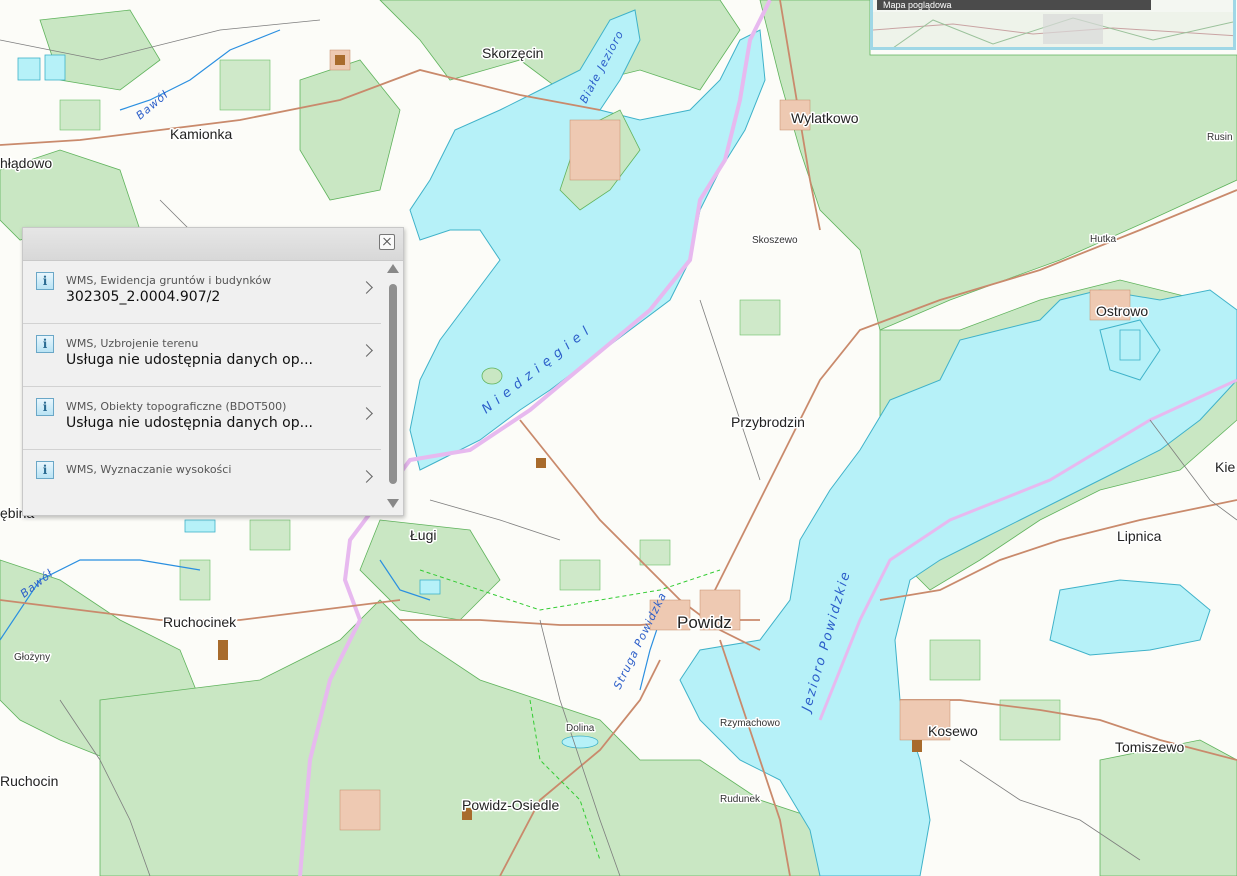 This screenshot has width=1237, height=876. What do you see at coordinates (169, 280) in the screenshot?
I see `result-layer-name: WMS, Ewidencja gruntów i budynków` at bounding box center [169, 280].